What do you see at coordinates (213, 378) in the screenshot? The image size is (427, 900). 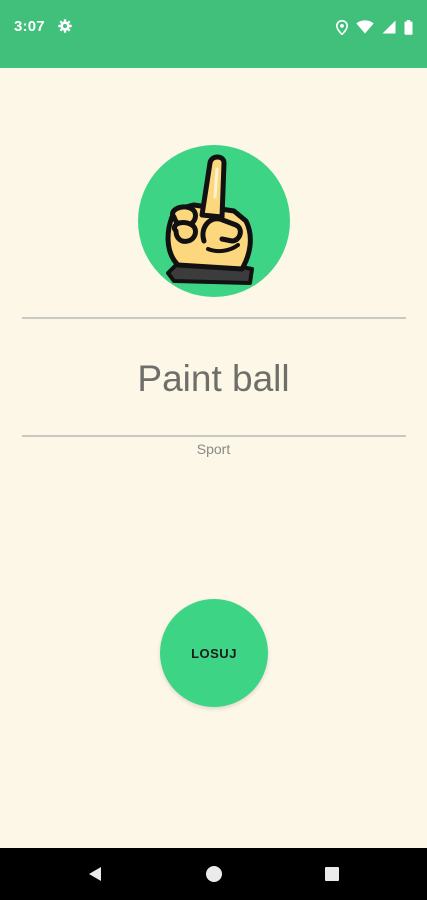 I see `result-title: Paint ball` at bounding box center [213, 378].